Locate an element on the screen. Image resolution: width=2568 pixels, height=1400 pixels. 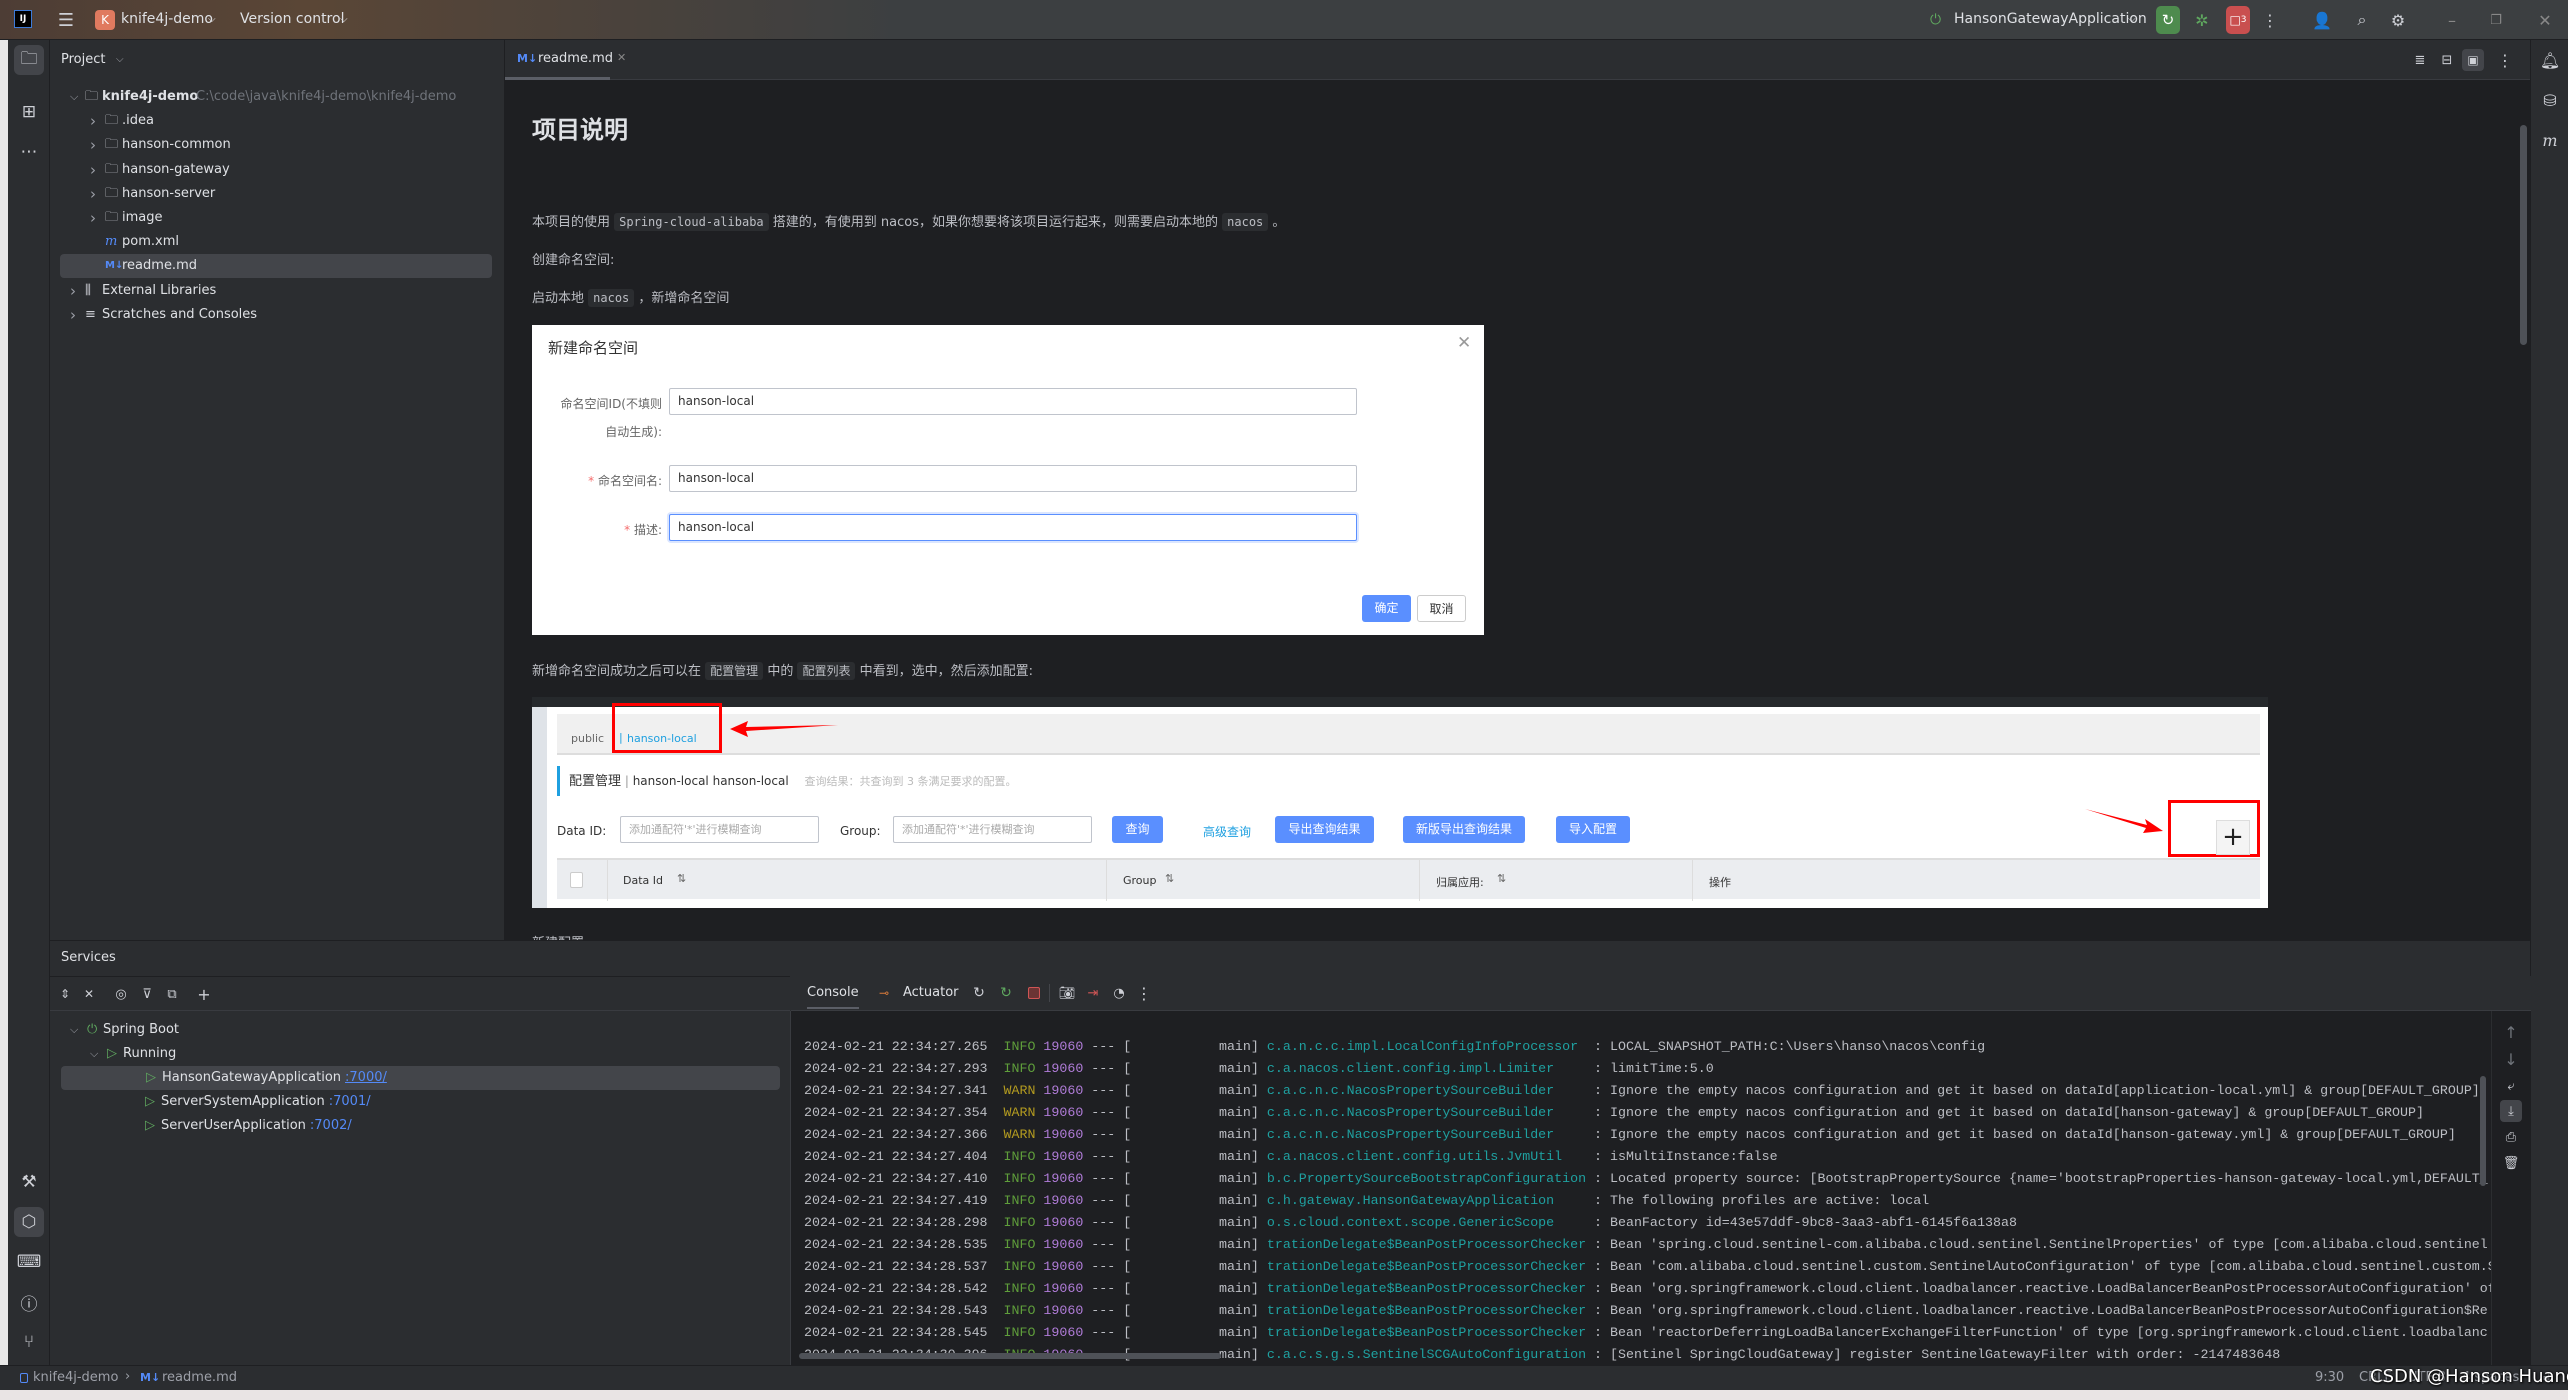
build-hammer-icon: ⚒ is located at coordinates (29, 1182).